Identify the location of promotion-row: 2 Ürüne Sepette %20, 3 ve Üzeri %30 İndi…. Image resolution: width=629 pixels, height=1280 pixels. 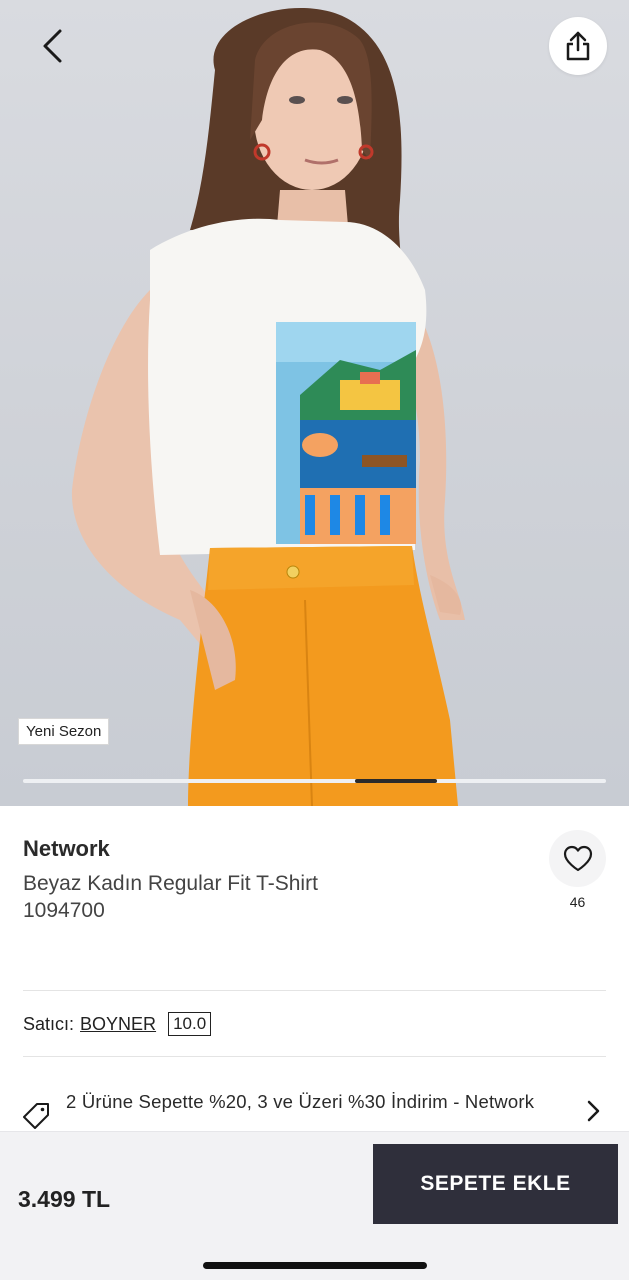
(314, 1109).